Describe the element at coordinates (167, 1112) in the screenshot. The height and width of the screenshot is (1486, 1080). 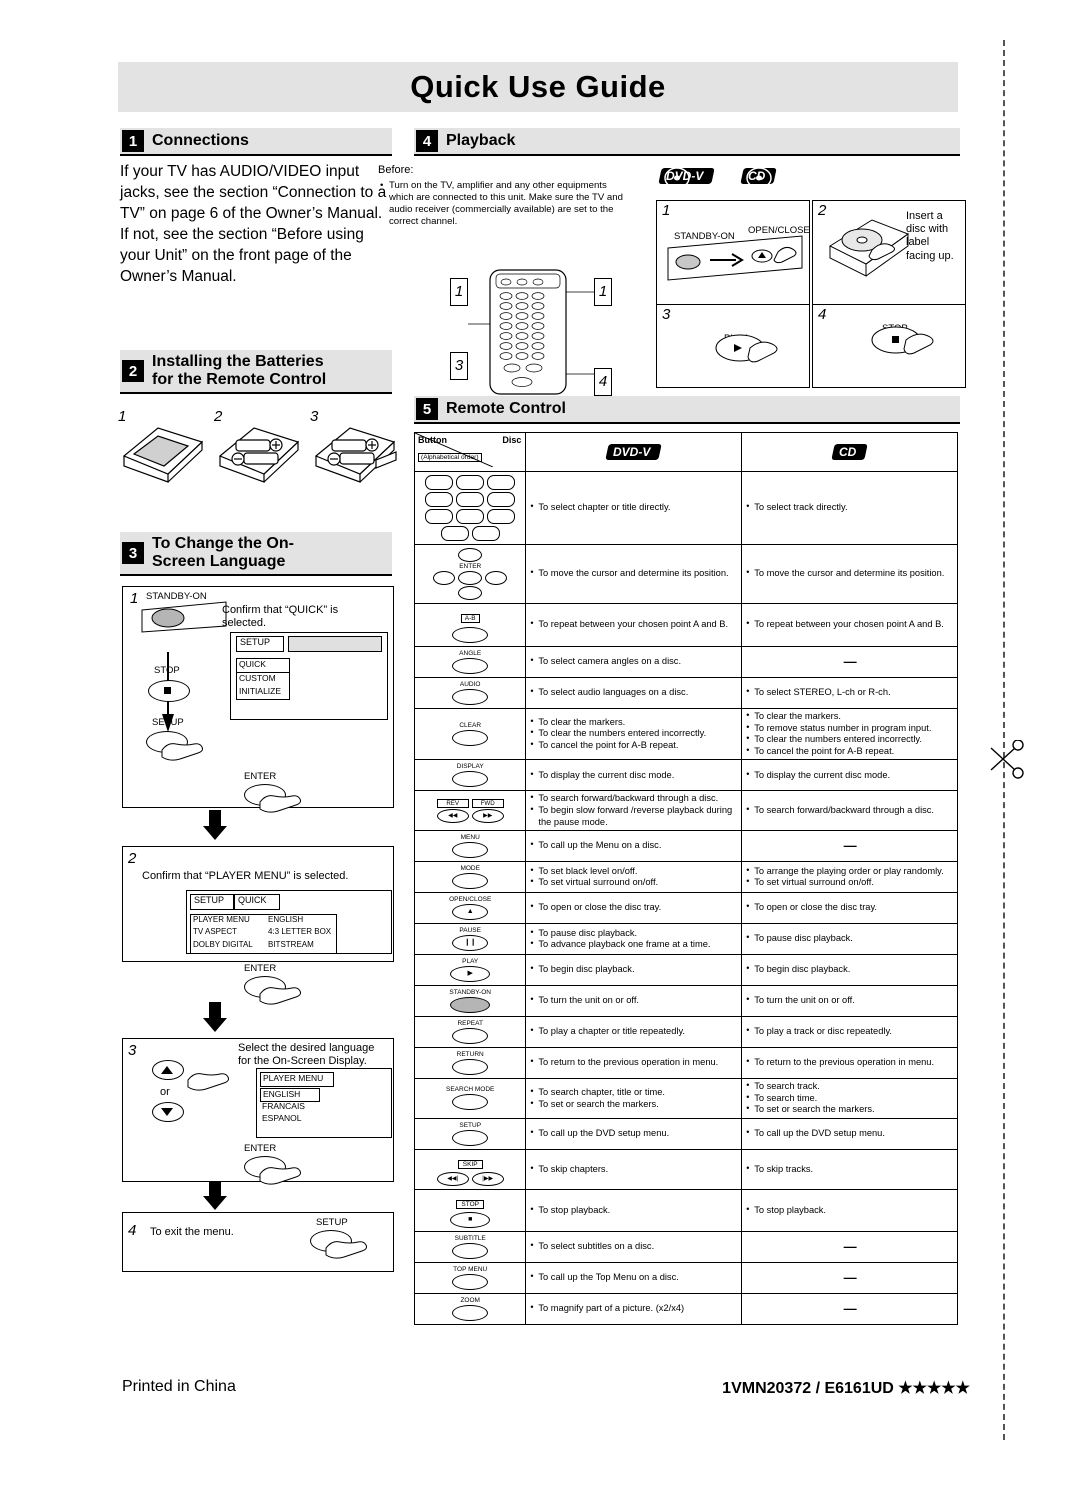
I see `triangle-down-icon` at that location.